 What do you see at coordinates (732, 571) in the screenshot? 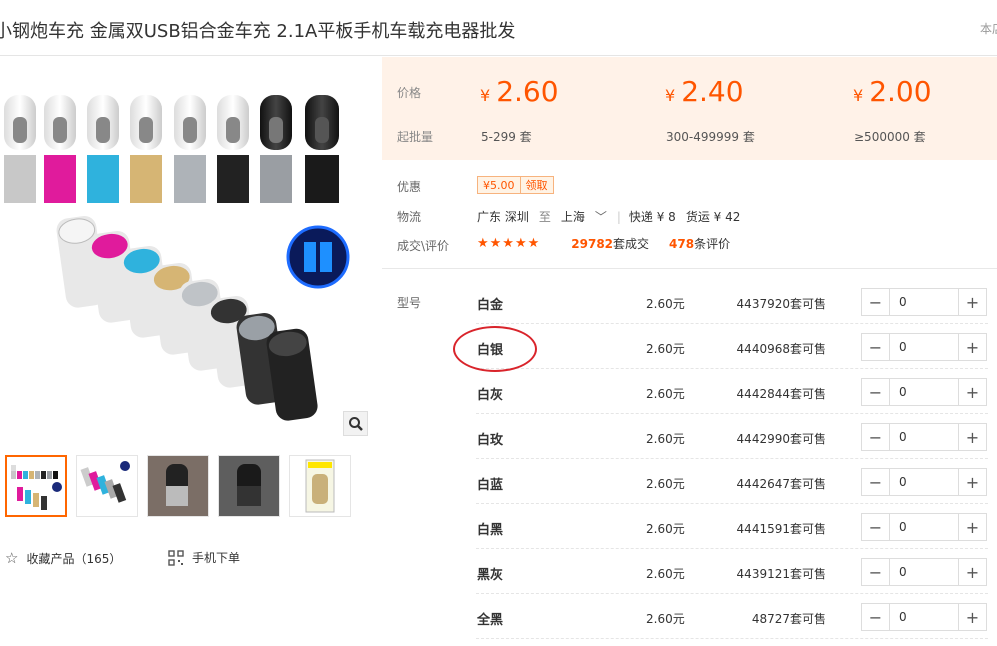
I see `table-row: 黑灰 2.60元 4439121套可售 −0 +` at bounding box center [732, 571].